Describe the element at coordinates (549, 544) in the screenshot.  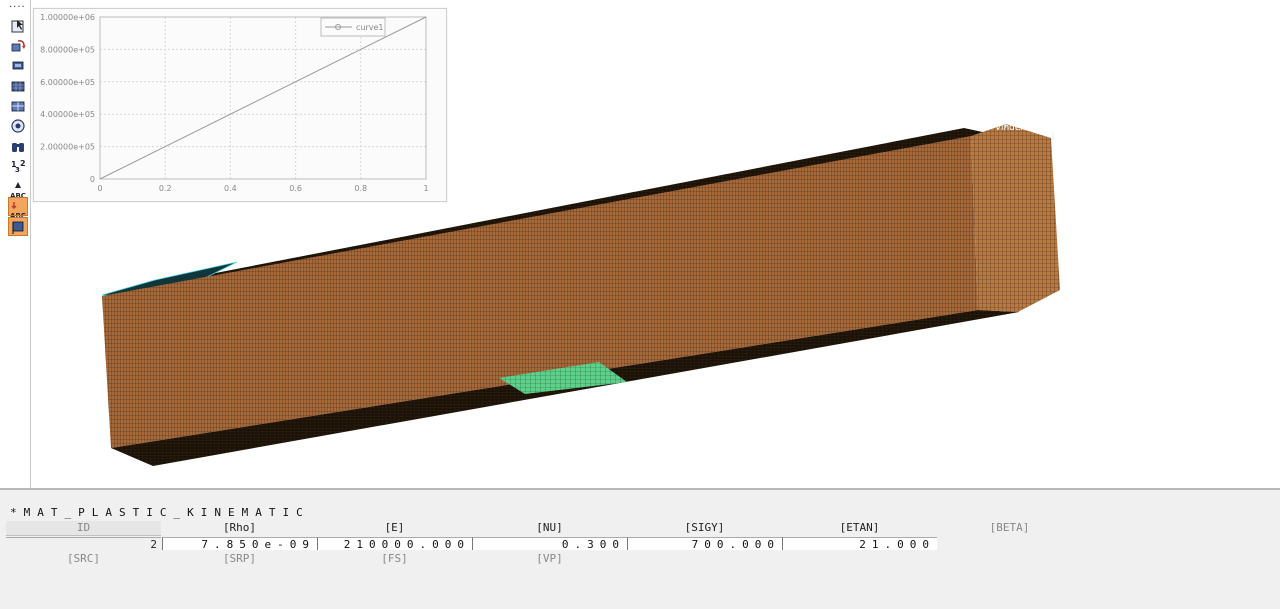
I see `field-nu-input: 0.300` at that location.